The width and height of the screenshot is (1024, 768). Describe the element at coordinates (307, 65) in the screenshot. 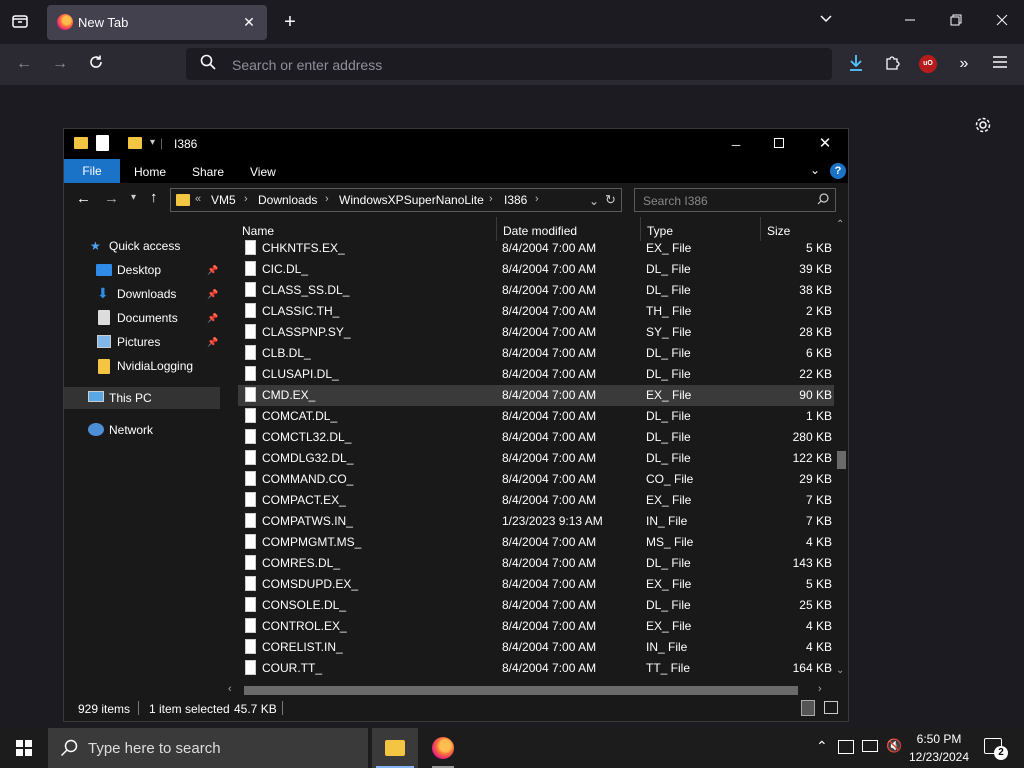

I see `url-placeholder: Search or enter address` at that location.